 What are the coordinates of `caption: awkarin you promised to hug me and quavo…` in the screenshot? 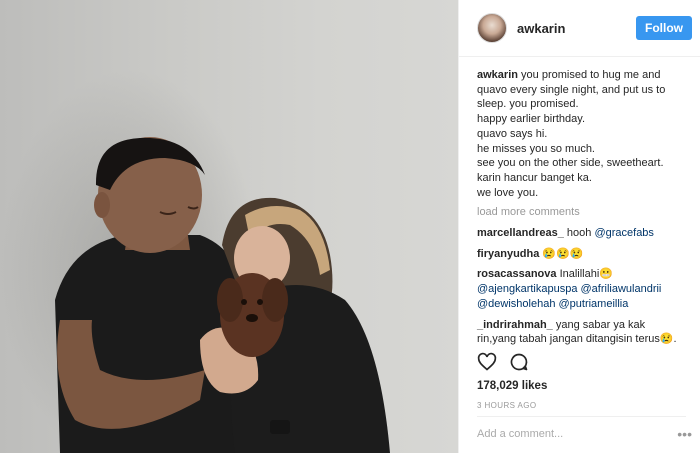 It's located at (581, 134).